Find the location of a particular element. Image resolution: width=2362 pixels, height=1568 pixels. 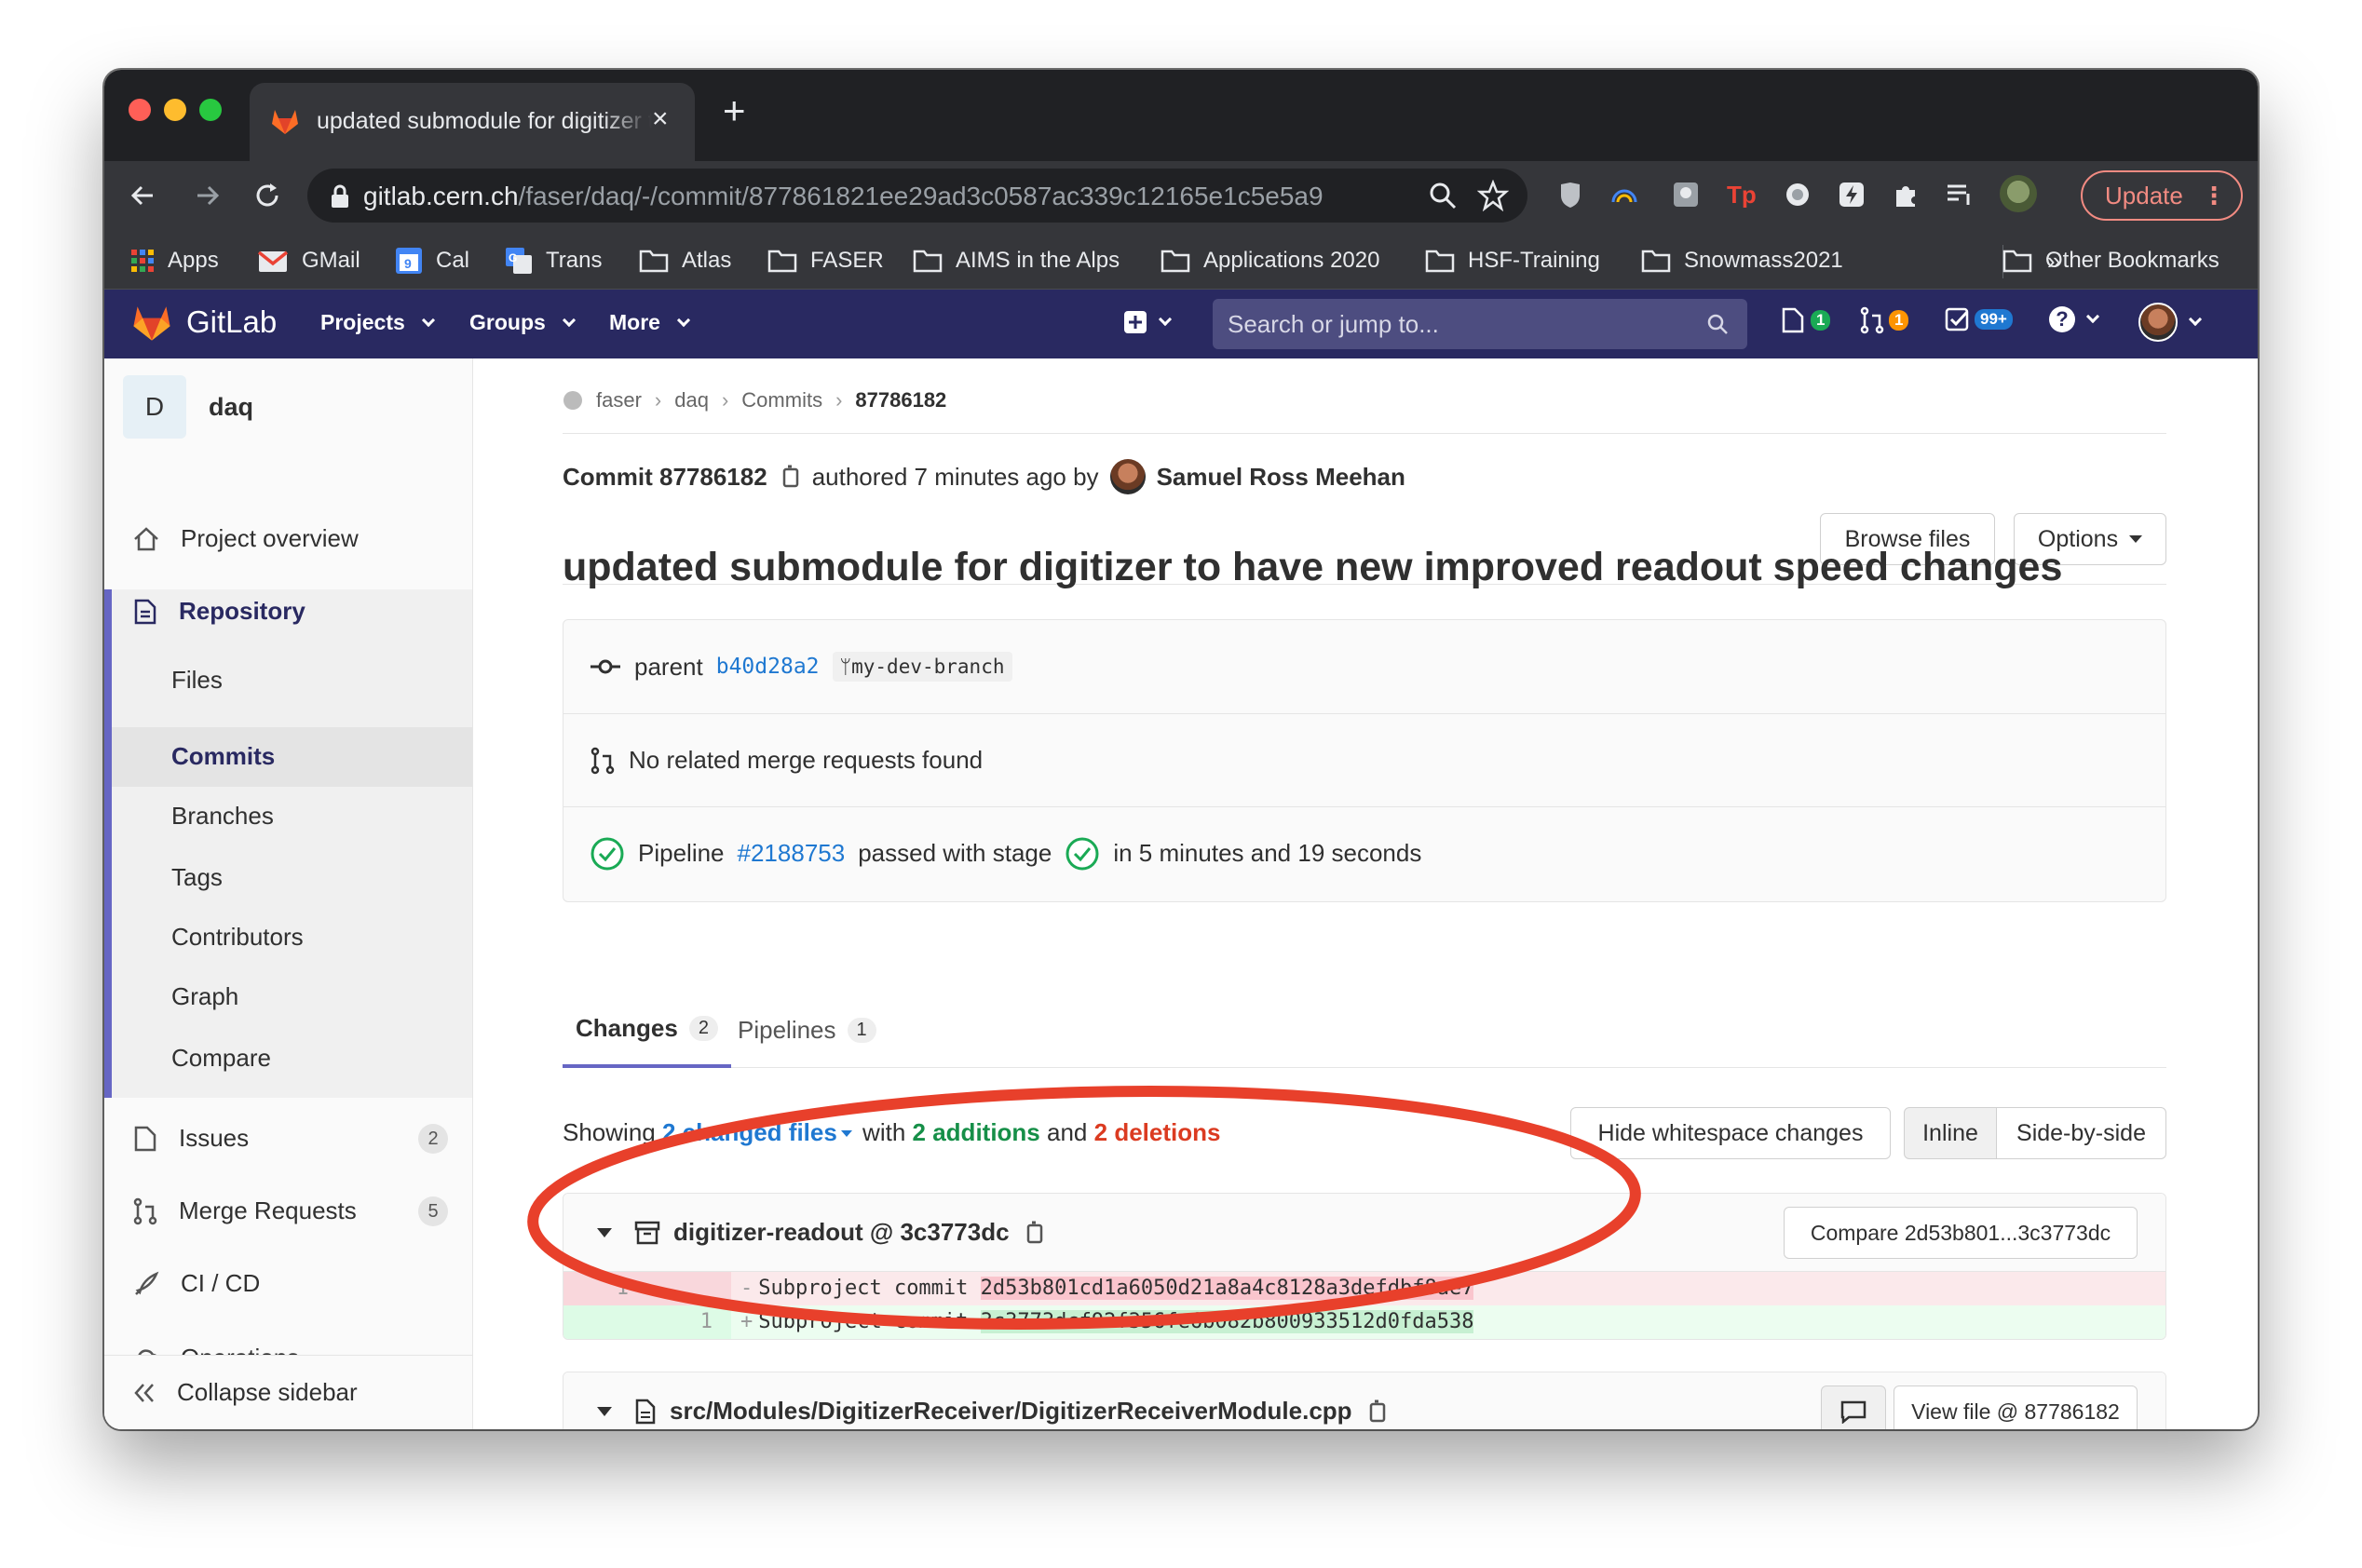

comment-icon is located at coordinates (1853, 1412).